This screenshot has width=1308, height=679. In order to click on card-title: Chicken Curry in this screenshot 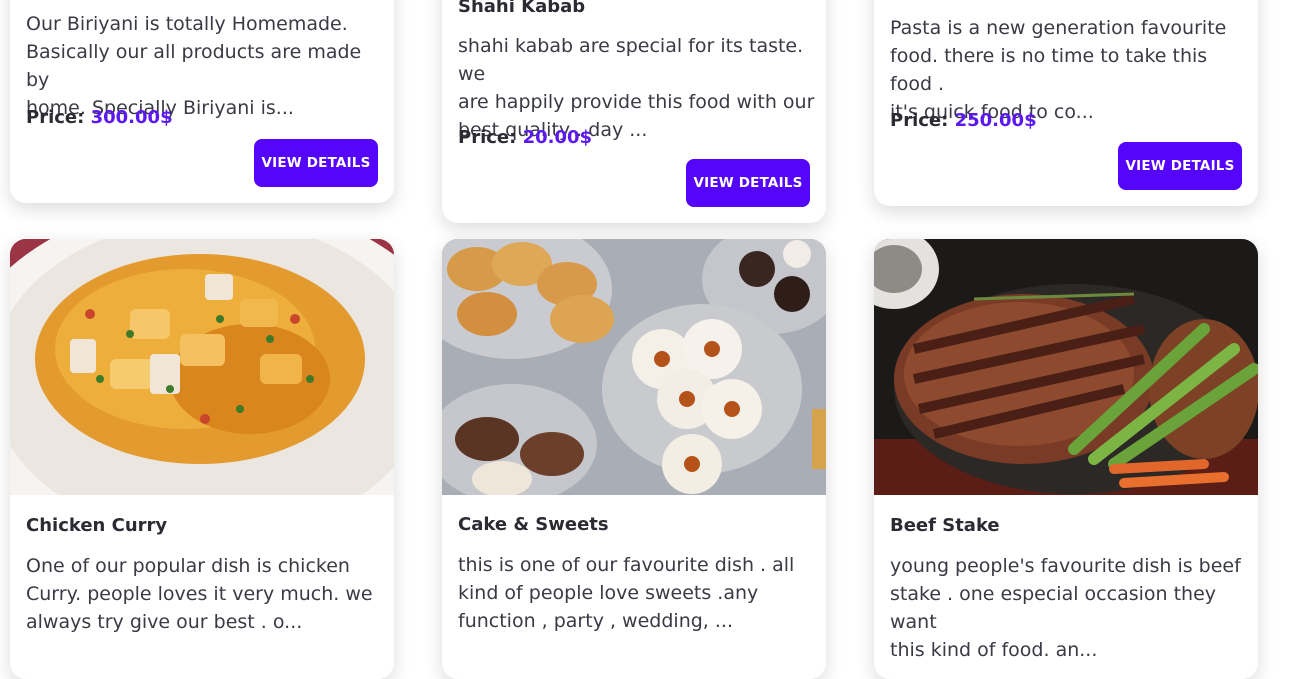, I will do `click(97, 525)`.